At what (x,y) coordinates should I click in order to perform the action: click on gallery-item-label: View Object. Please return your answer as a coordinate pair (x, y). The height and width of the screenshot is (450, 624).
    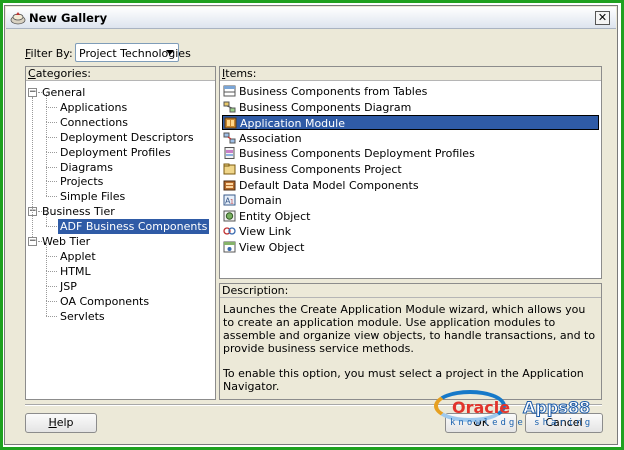
    Looking at the image, I should click on (272, 247).